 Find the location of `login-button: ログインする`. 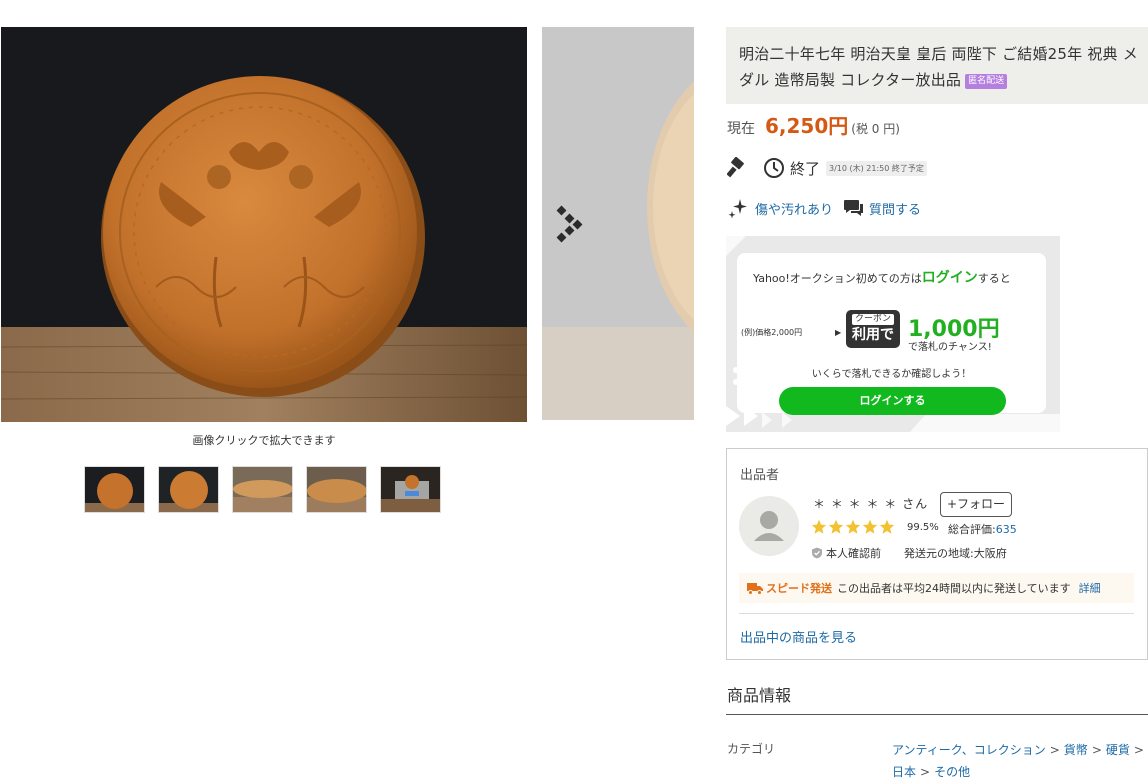

login-button: ログインする is located at coordinates (892, 401).